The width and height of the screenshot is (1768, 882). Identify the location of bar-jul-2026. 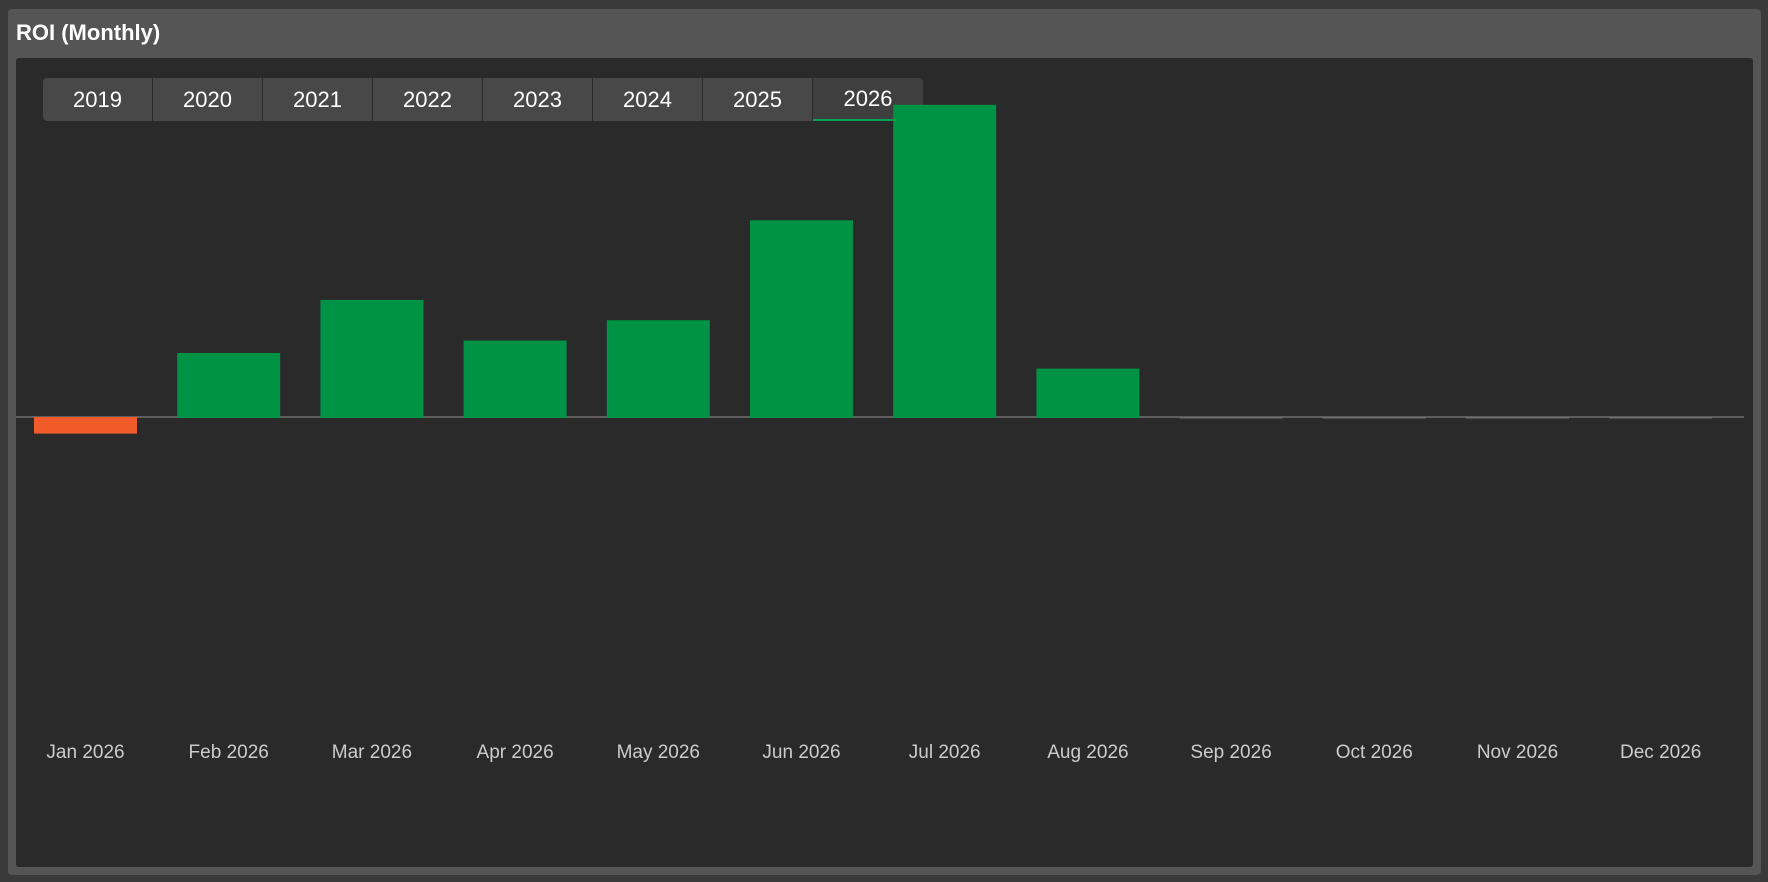
(945, 261).